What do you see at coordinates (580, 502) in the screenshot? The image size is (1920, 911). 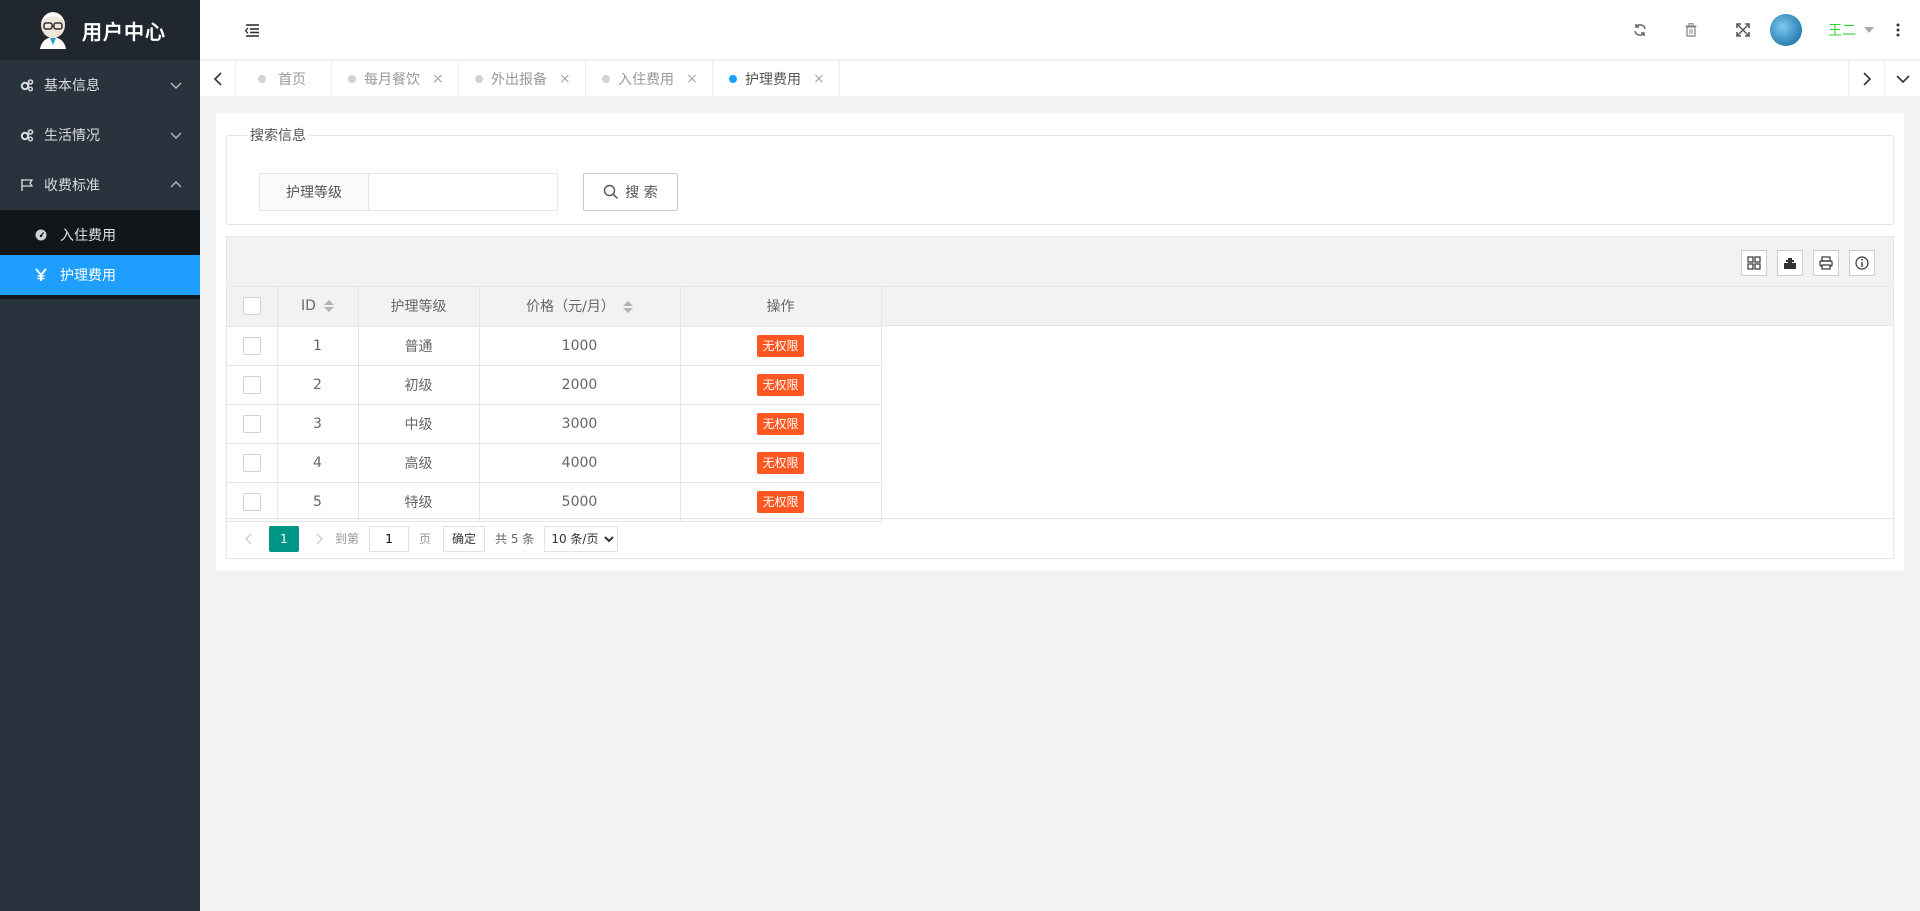 I see `cell-price: 5000` at bounding box center [580, 502].